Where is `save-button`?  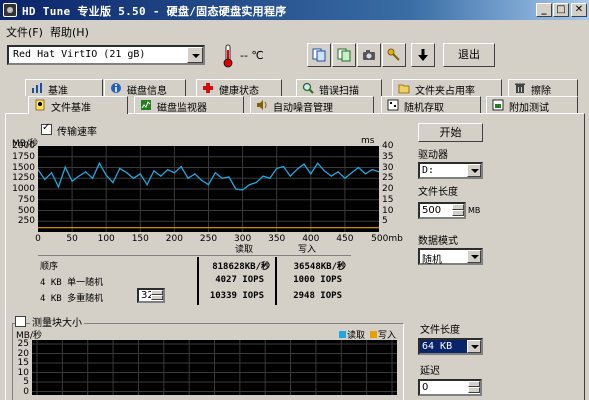
save-button is located at coordinates (423, 55).